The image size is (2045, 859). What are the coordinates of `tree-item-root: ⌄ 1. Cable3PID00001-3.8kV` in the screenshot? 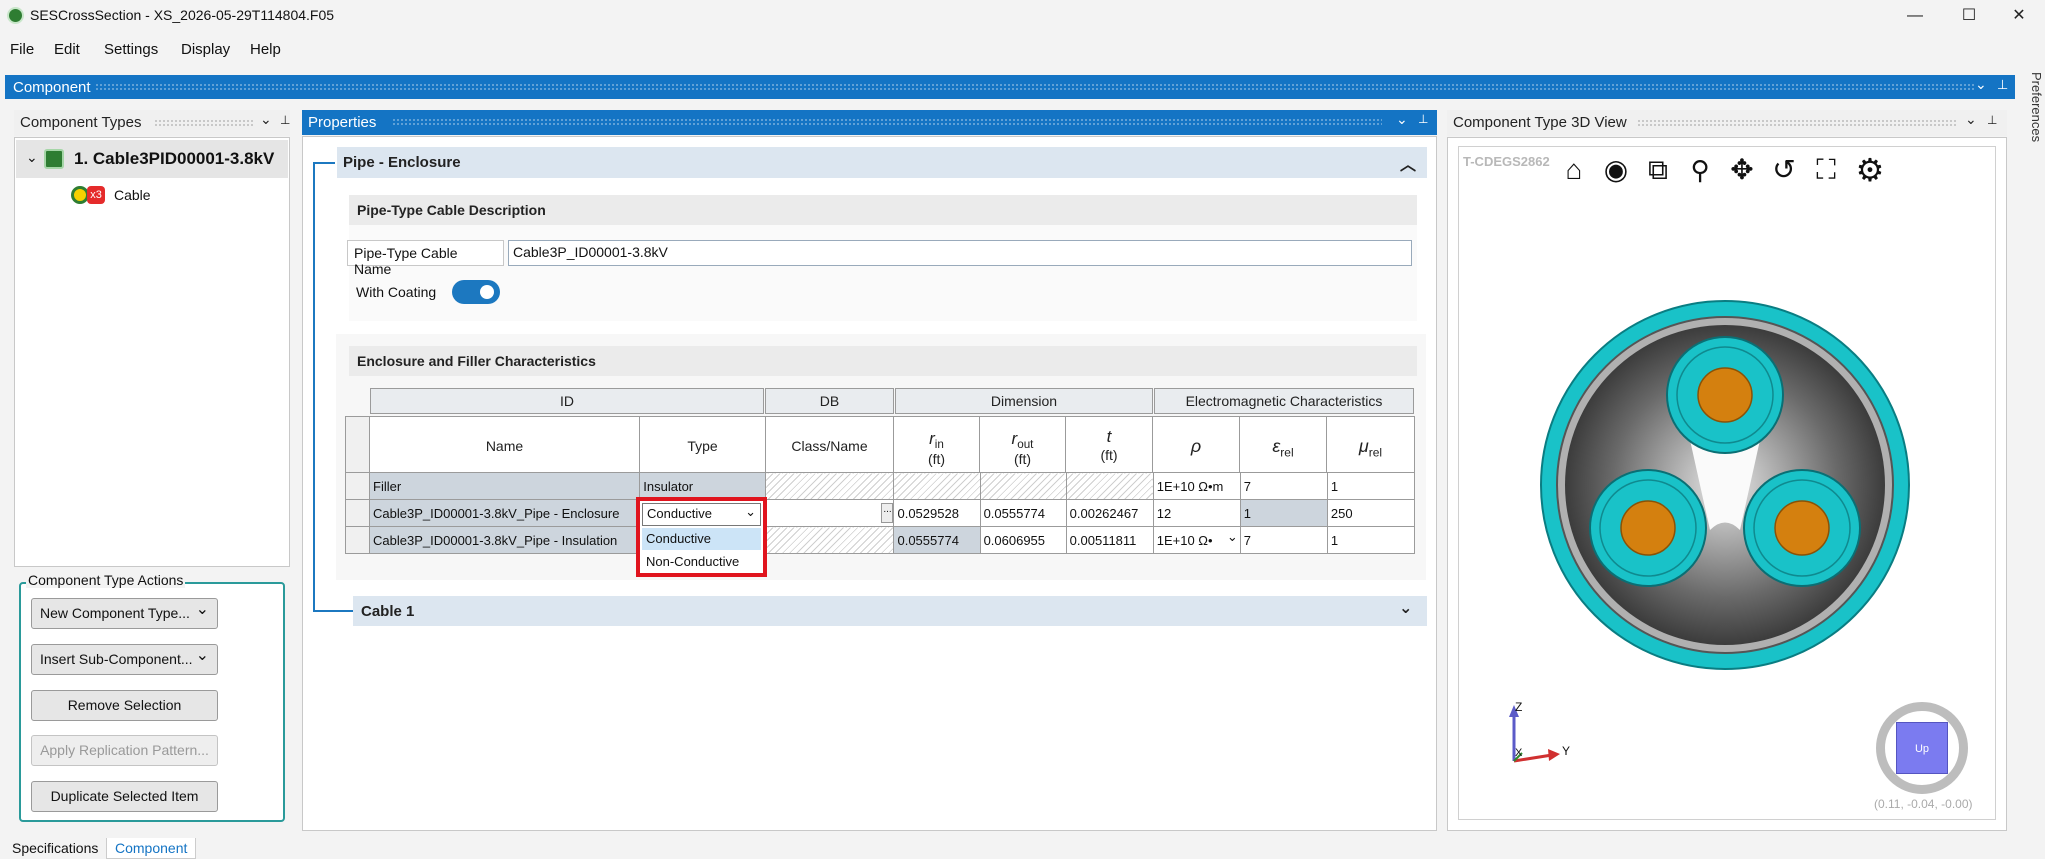 It's located at (152, 159).